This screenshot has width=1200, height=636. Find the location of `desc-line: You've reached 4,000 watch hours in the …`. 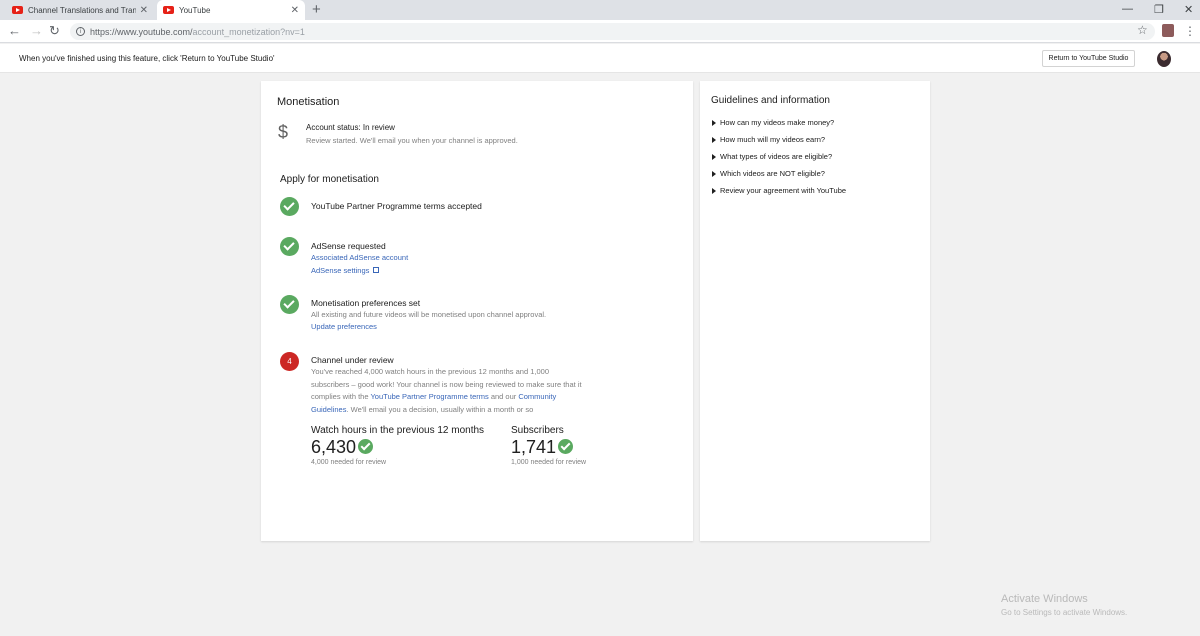

desc-line: You've reached 4,000 watch hours in the … is located at coordinates (430, 371).